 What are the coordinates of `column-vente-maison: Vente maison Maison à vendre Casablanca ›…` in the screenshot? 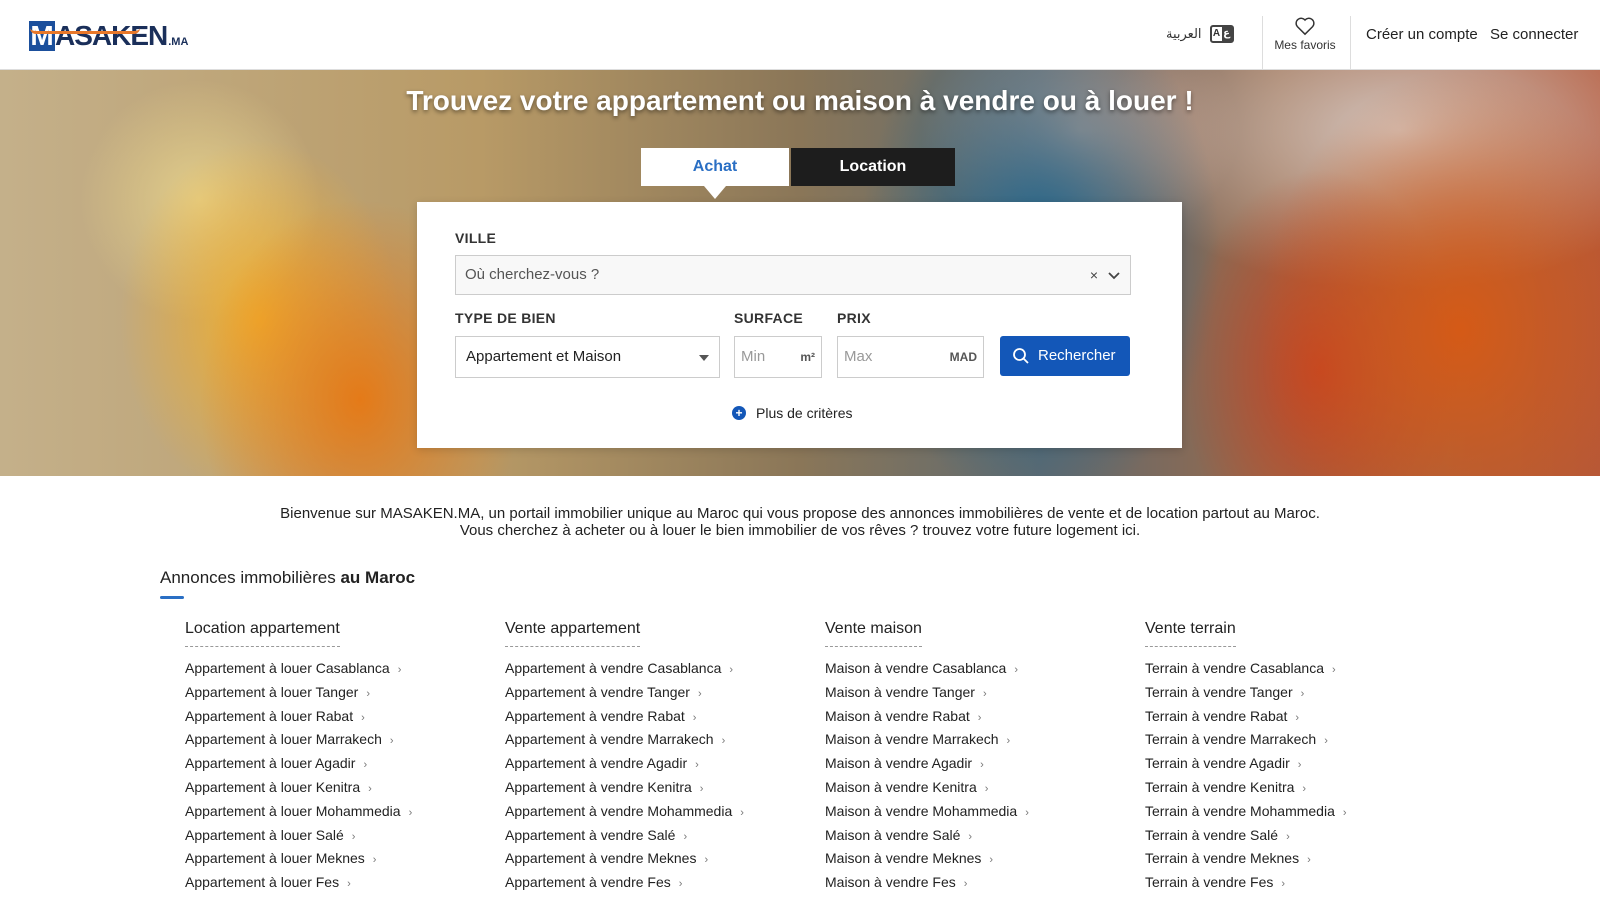 It's located at (927, 757).